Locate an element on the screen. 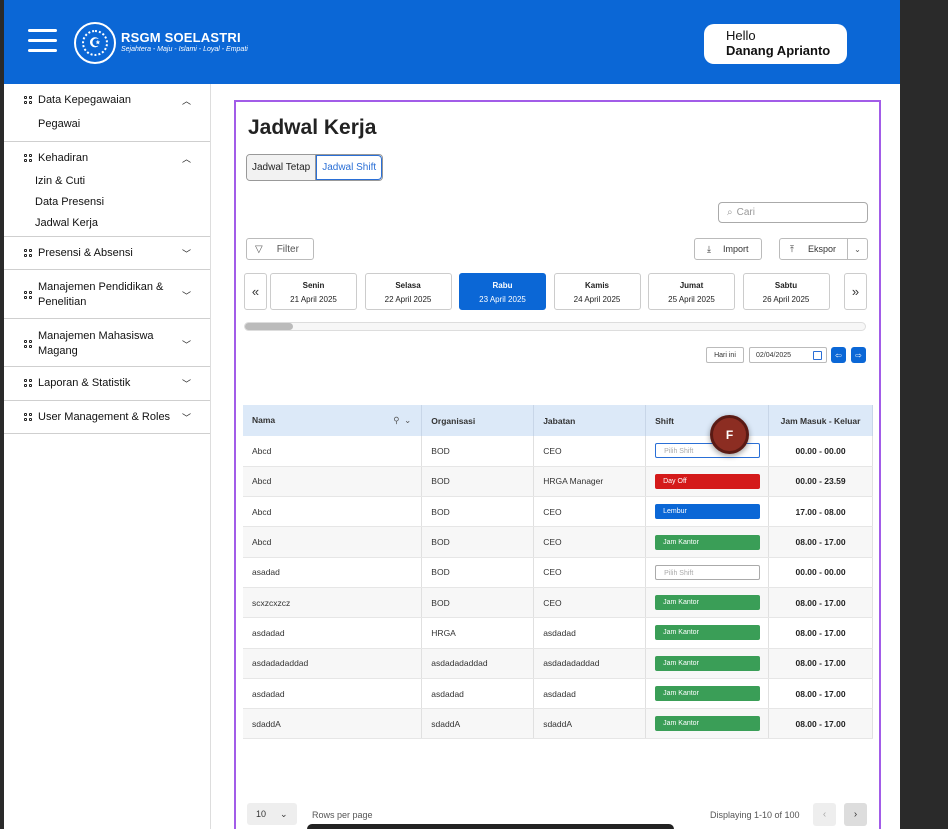 Image resolution: width=948 pixels, height=829 pixels. cell-jabatan: asdadadaddad is located at coordinates (590, 663).